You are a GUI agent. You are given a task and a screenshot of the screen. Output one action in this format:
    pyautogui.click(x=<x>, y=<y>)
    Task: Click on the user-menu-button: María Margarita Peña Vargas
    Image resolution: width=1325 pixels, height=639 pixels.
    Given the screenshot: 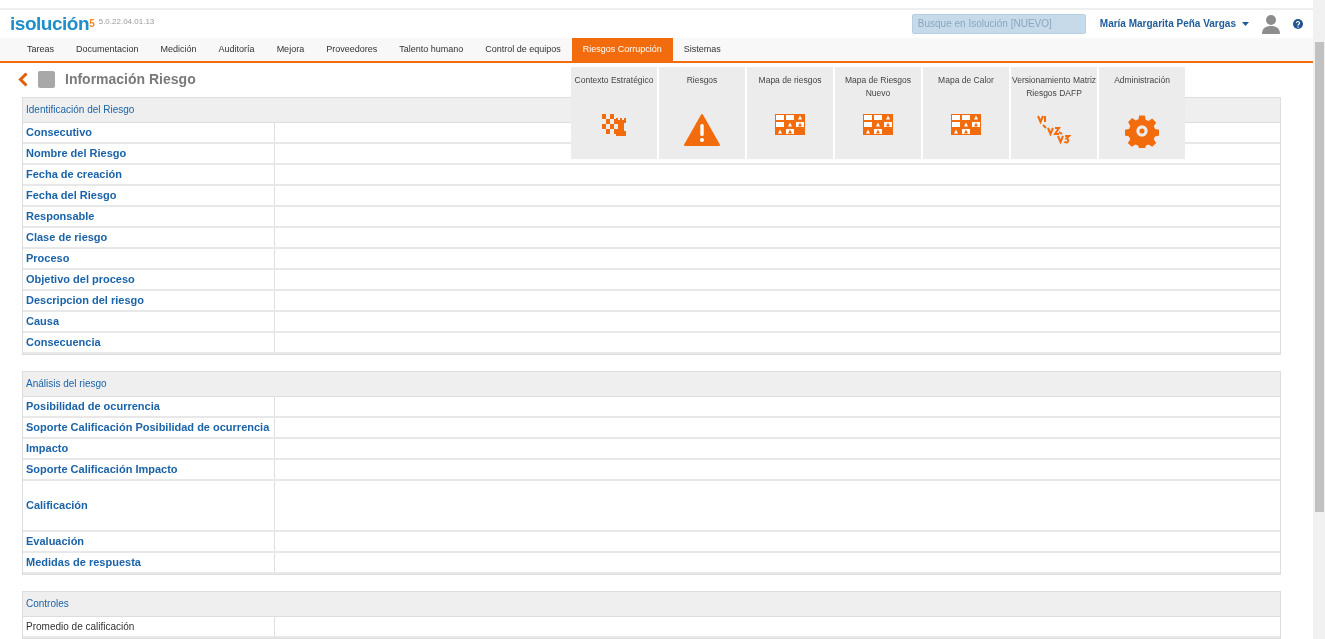 What is the action you would take?
    pyautogui.click(x=1174, y=24)
    